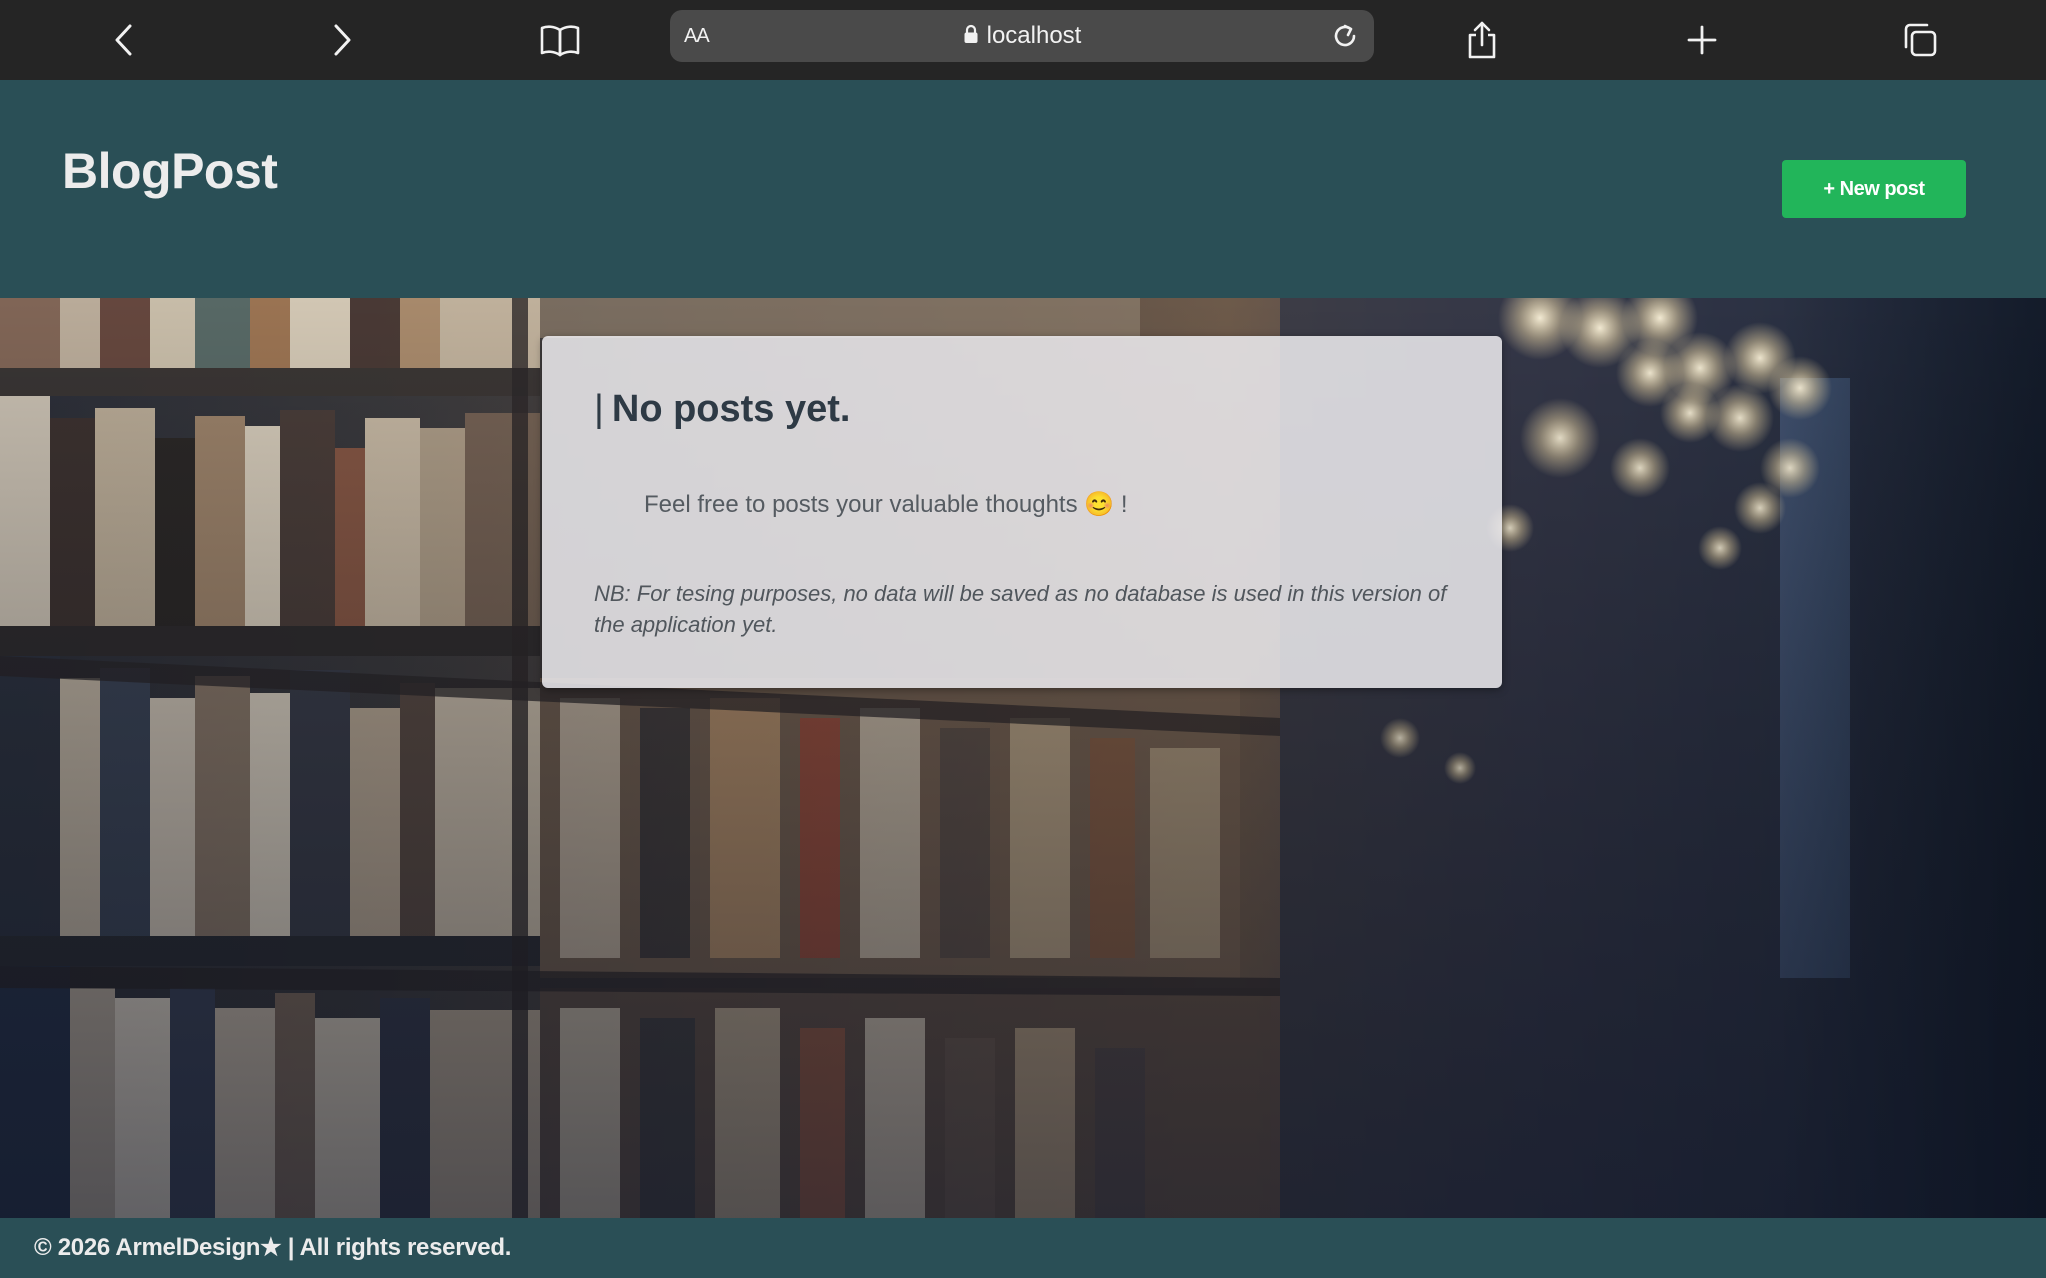 Image resolution: width=2046 pixels, height=1278 pixels. I want to click on title-marker: |, so click(599, 409).